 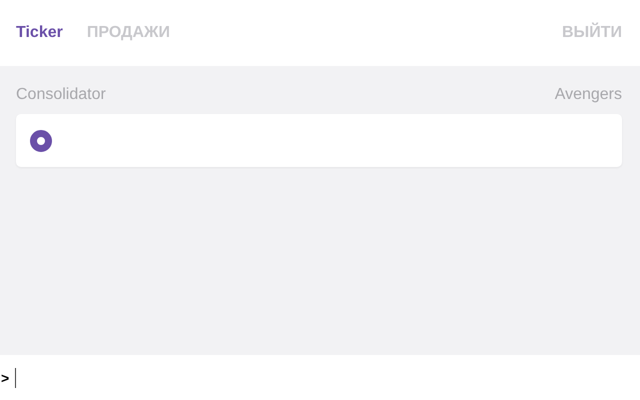 What do you see at coordinates (39, 33) in the screenshot?
I see `nav-tab: Ticker` at bounding box center [39, 33].